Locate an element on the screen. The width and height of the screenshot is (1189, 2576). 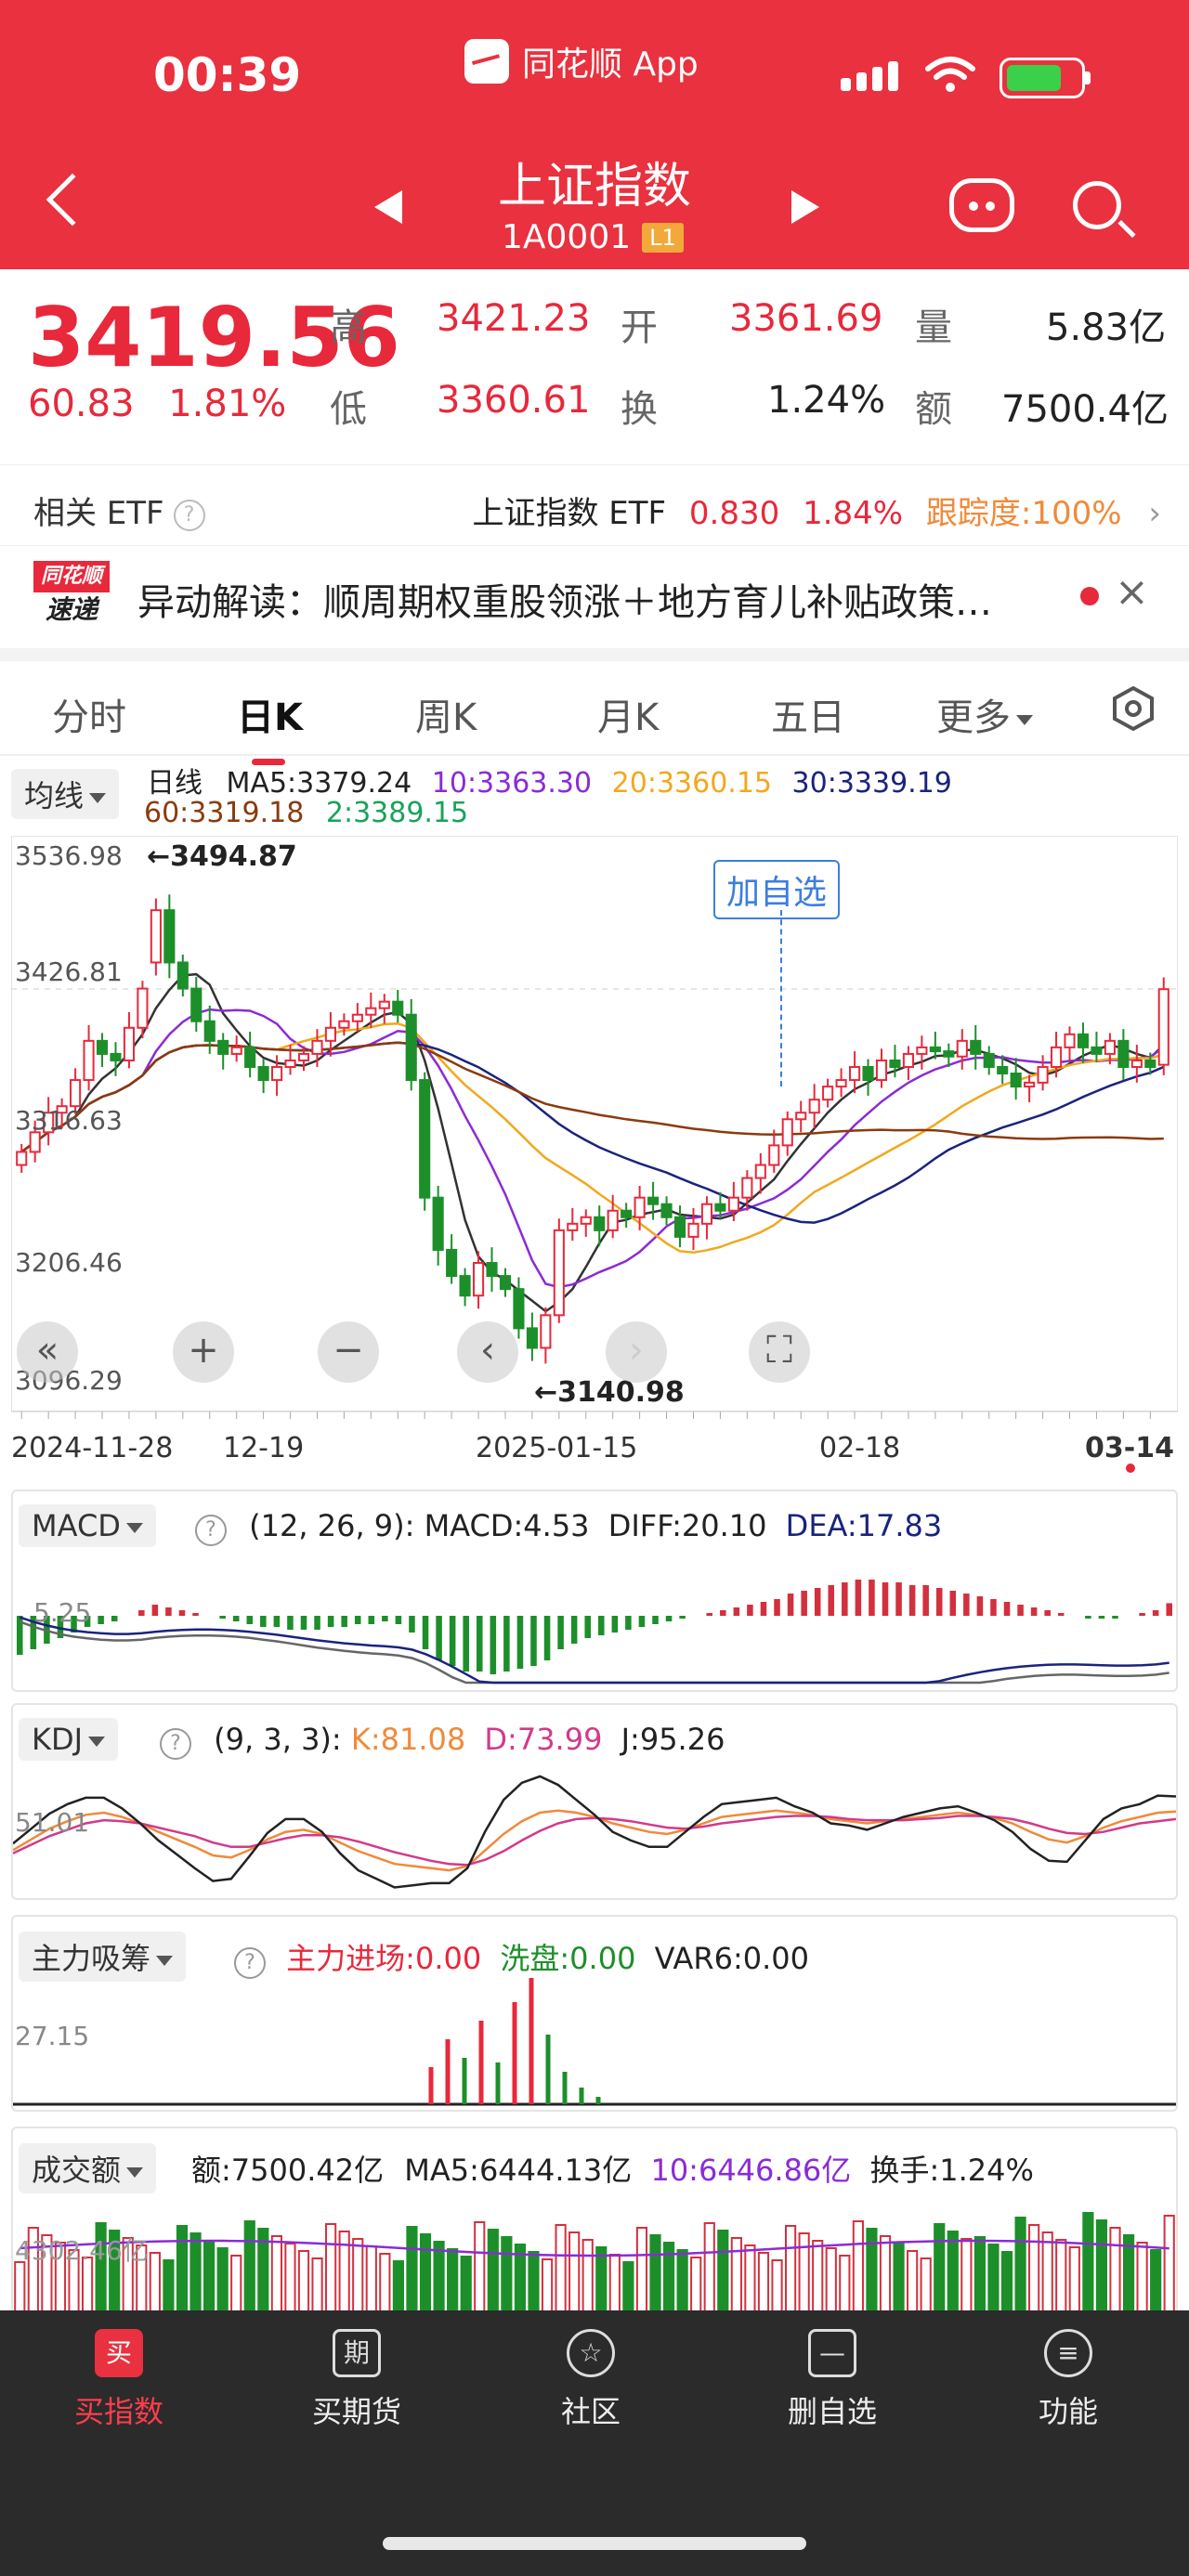
amount-select: 成交额 is located at coordinates (88, 2168).